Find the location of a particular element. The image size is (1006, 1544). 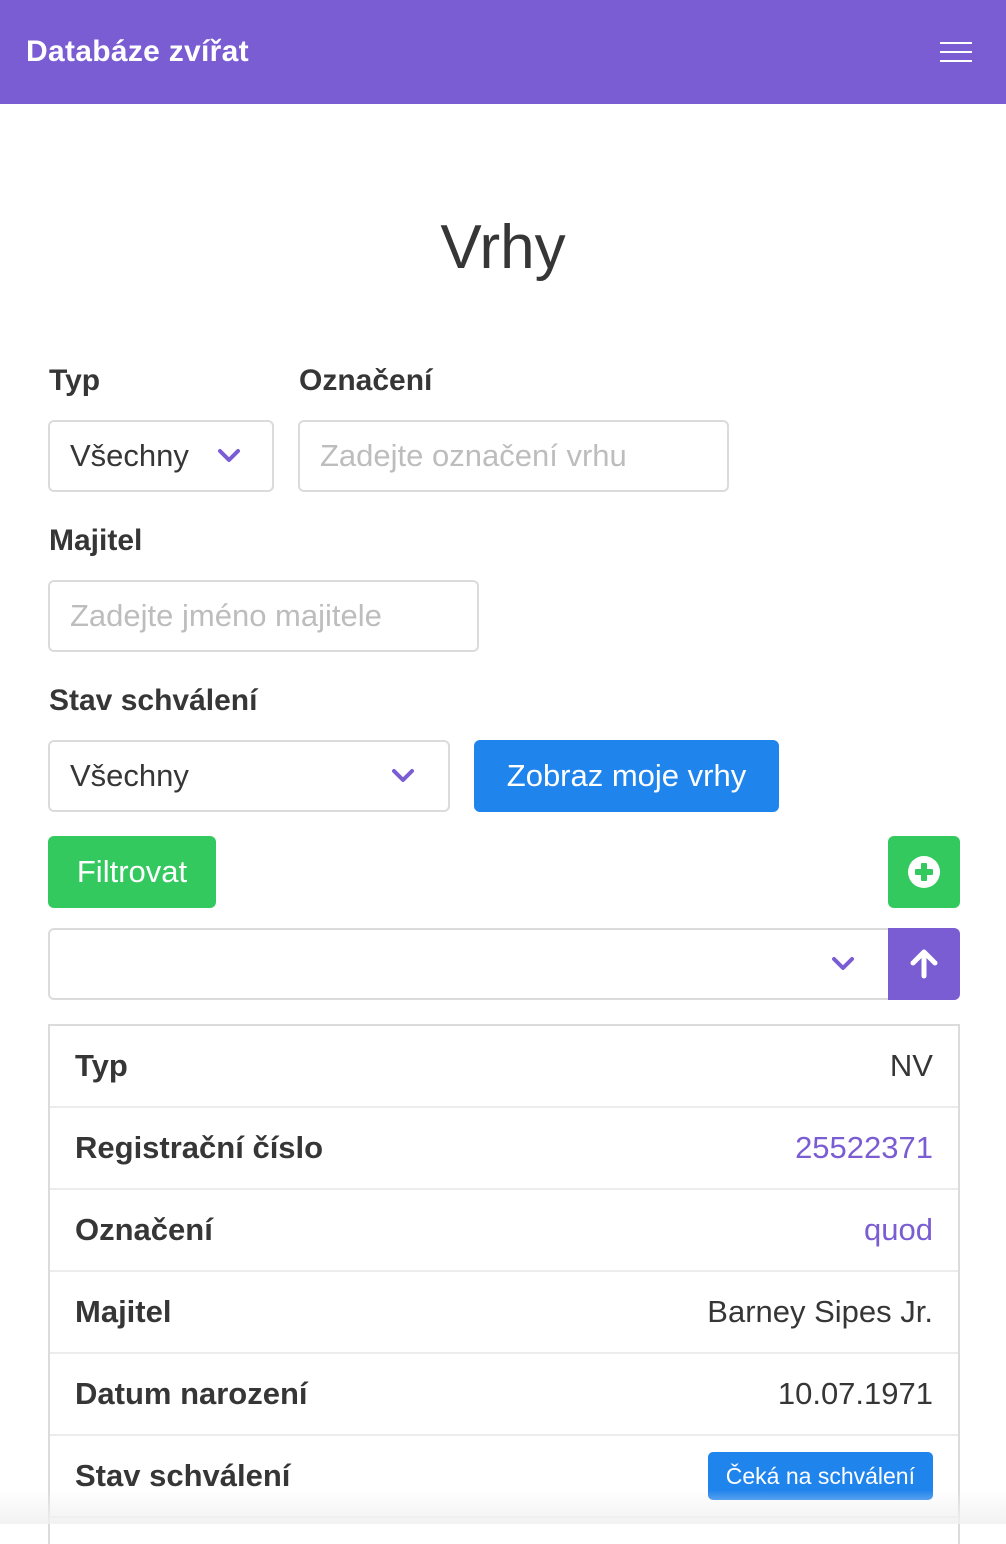

record-row-birth-date: Datum narození 10.07.1971 is located at coordinates (504, 1395).